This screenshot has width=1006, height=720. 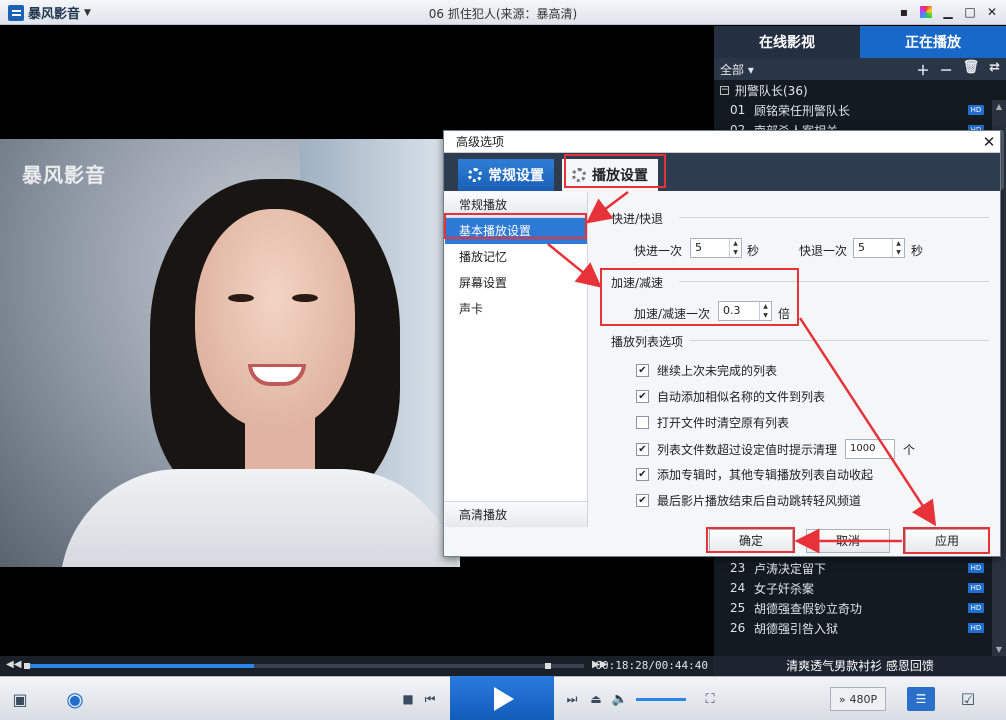 I want to click on list-item: 25 胡德强查假钞立奇功 HD, so click(x=860, y=608).